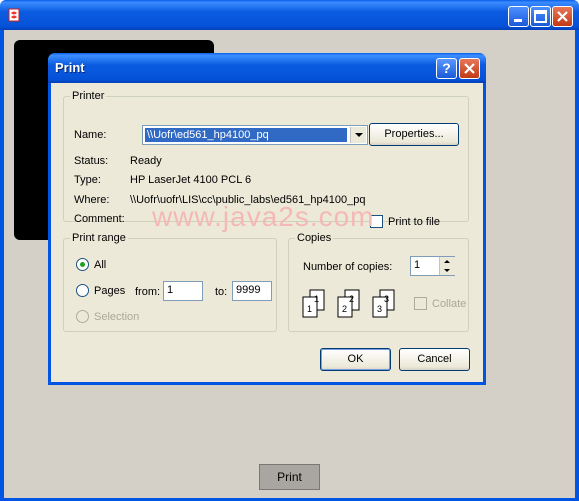 The width and height of the screenshot is (579, 501). I want to click on maximize-button, so click(540, 16).